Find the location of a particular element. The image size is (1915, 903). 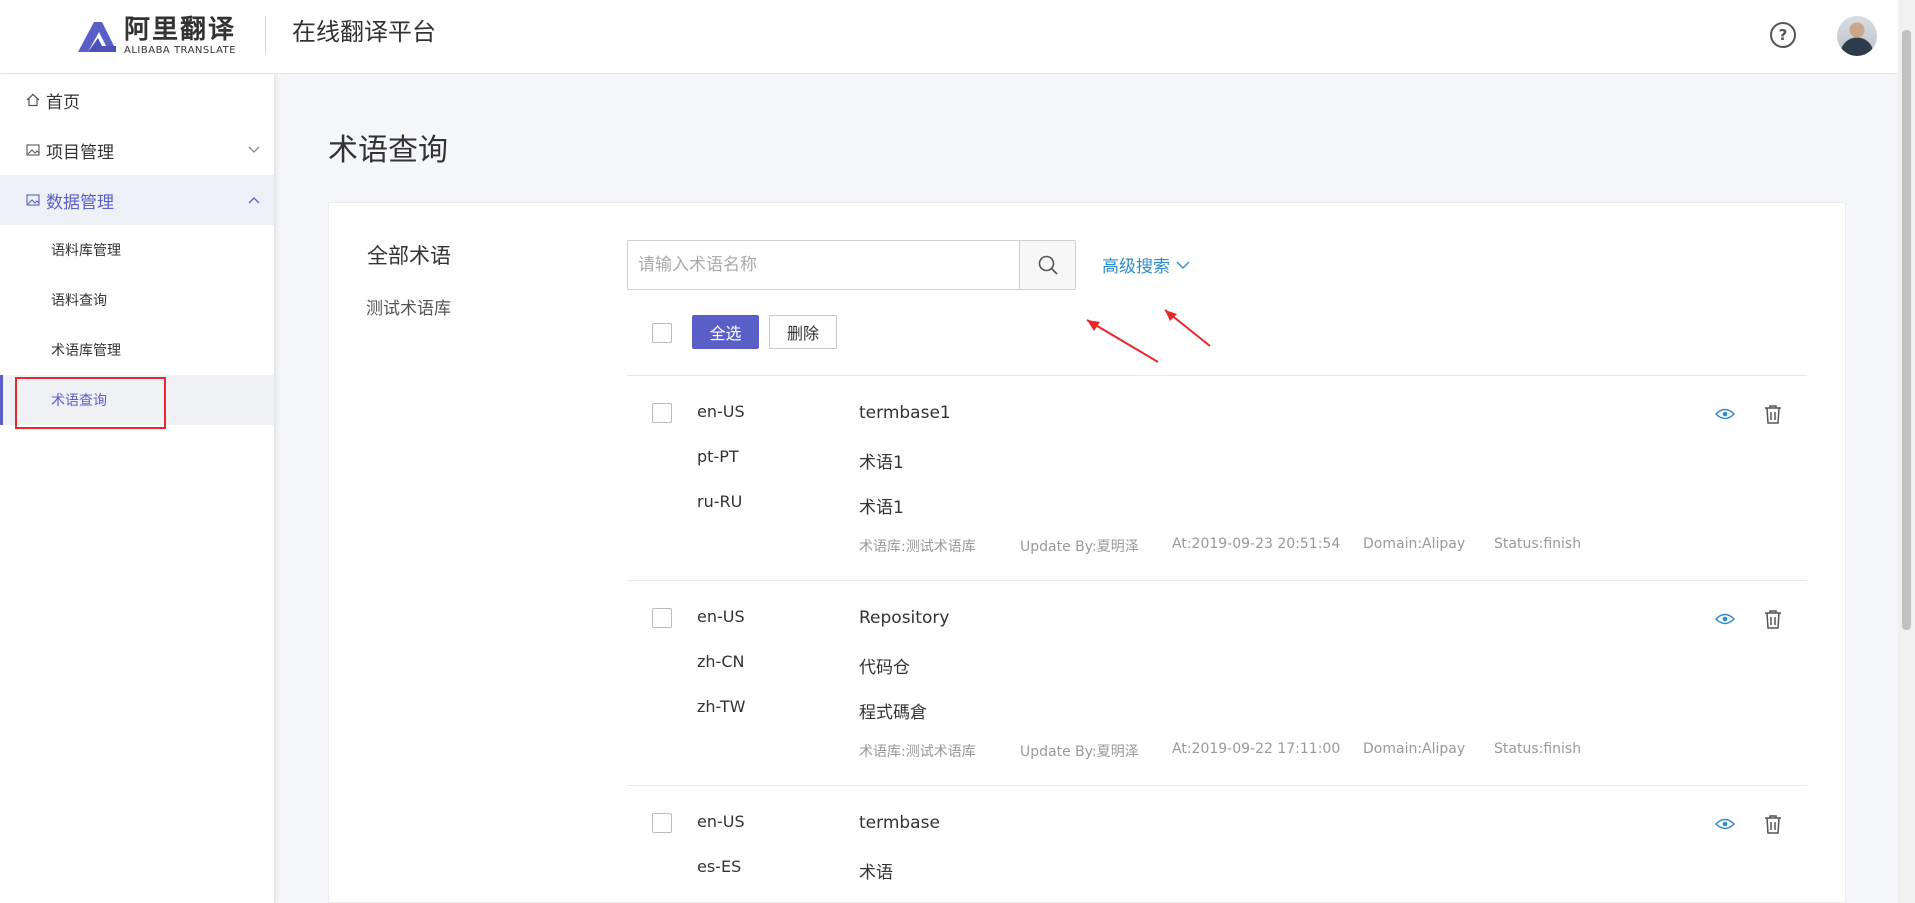

entry-at: At:2019-09-22 17:11:00 is located at coordinates (1256, 749).